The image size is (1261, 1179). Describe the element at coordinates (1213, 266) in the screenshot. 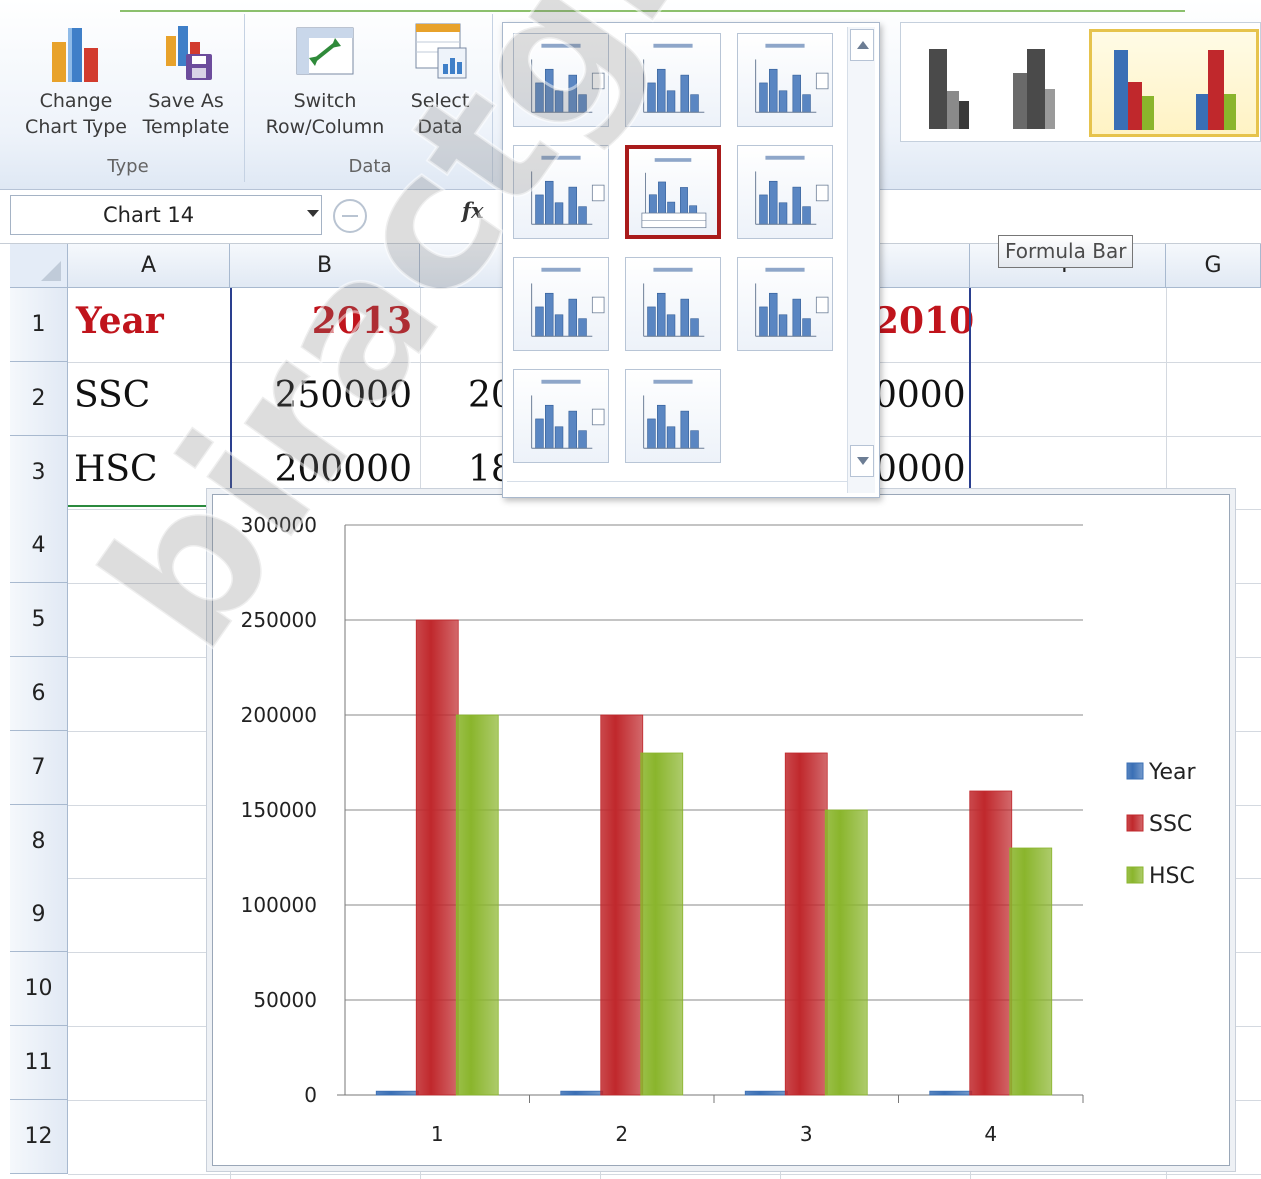

I see `column-header-g: G` at that location.